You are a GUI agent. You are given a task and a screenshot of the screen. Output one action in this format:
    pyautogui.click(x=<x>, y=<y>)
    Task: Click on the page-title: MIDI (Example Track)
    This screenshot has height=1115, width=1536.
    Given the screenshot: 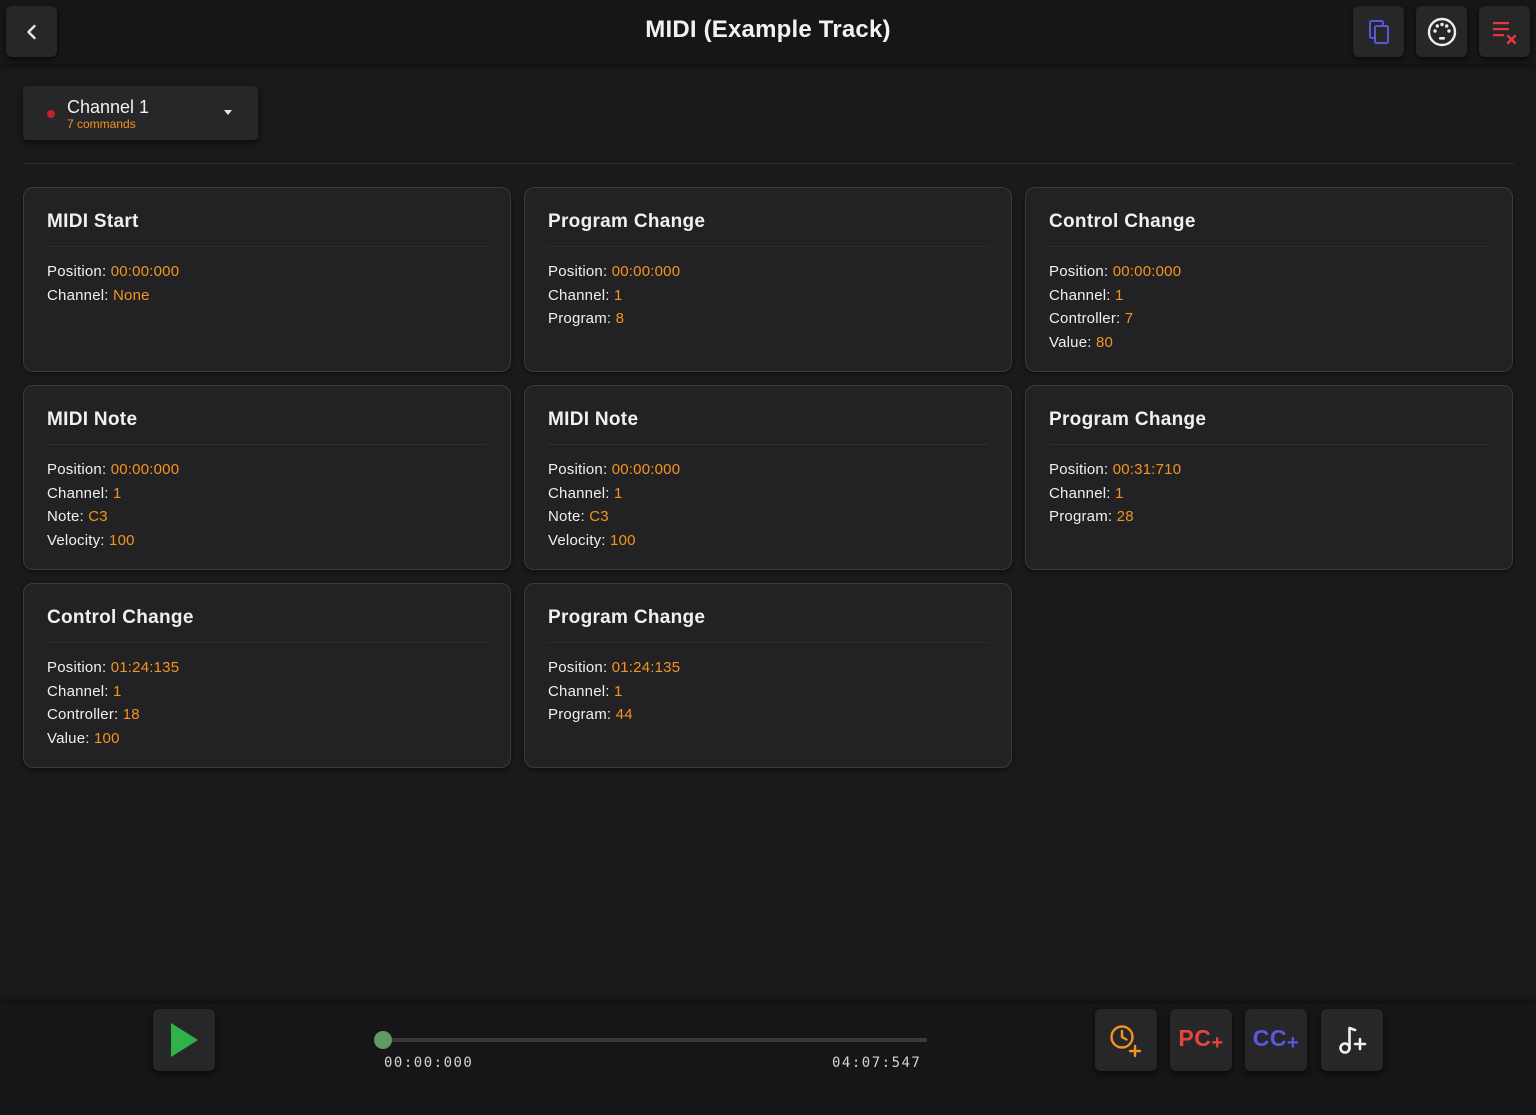 What is the action you would take?
    pyautogui.click(x=768, y=29)
    